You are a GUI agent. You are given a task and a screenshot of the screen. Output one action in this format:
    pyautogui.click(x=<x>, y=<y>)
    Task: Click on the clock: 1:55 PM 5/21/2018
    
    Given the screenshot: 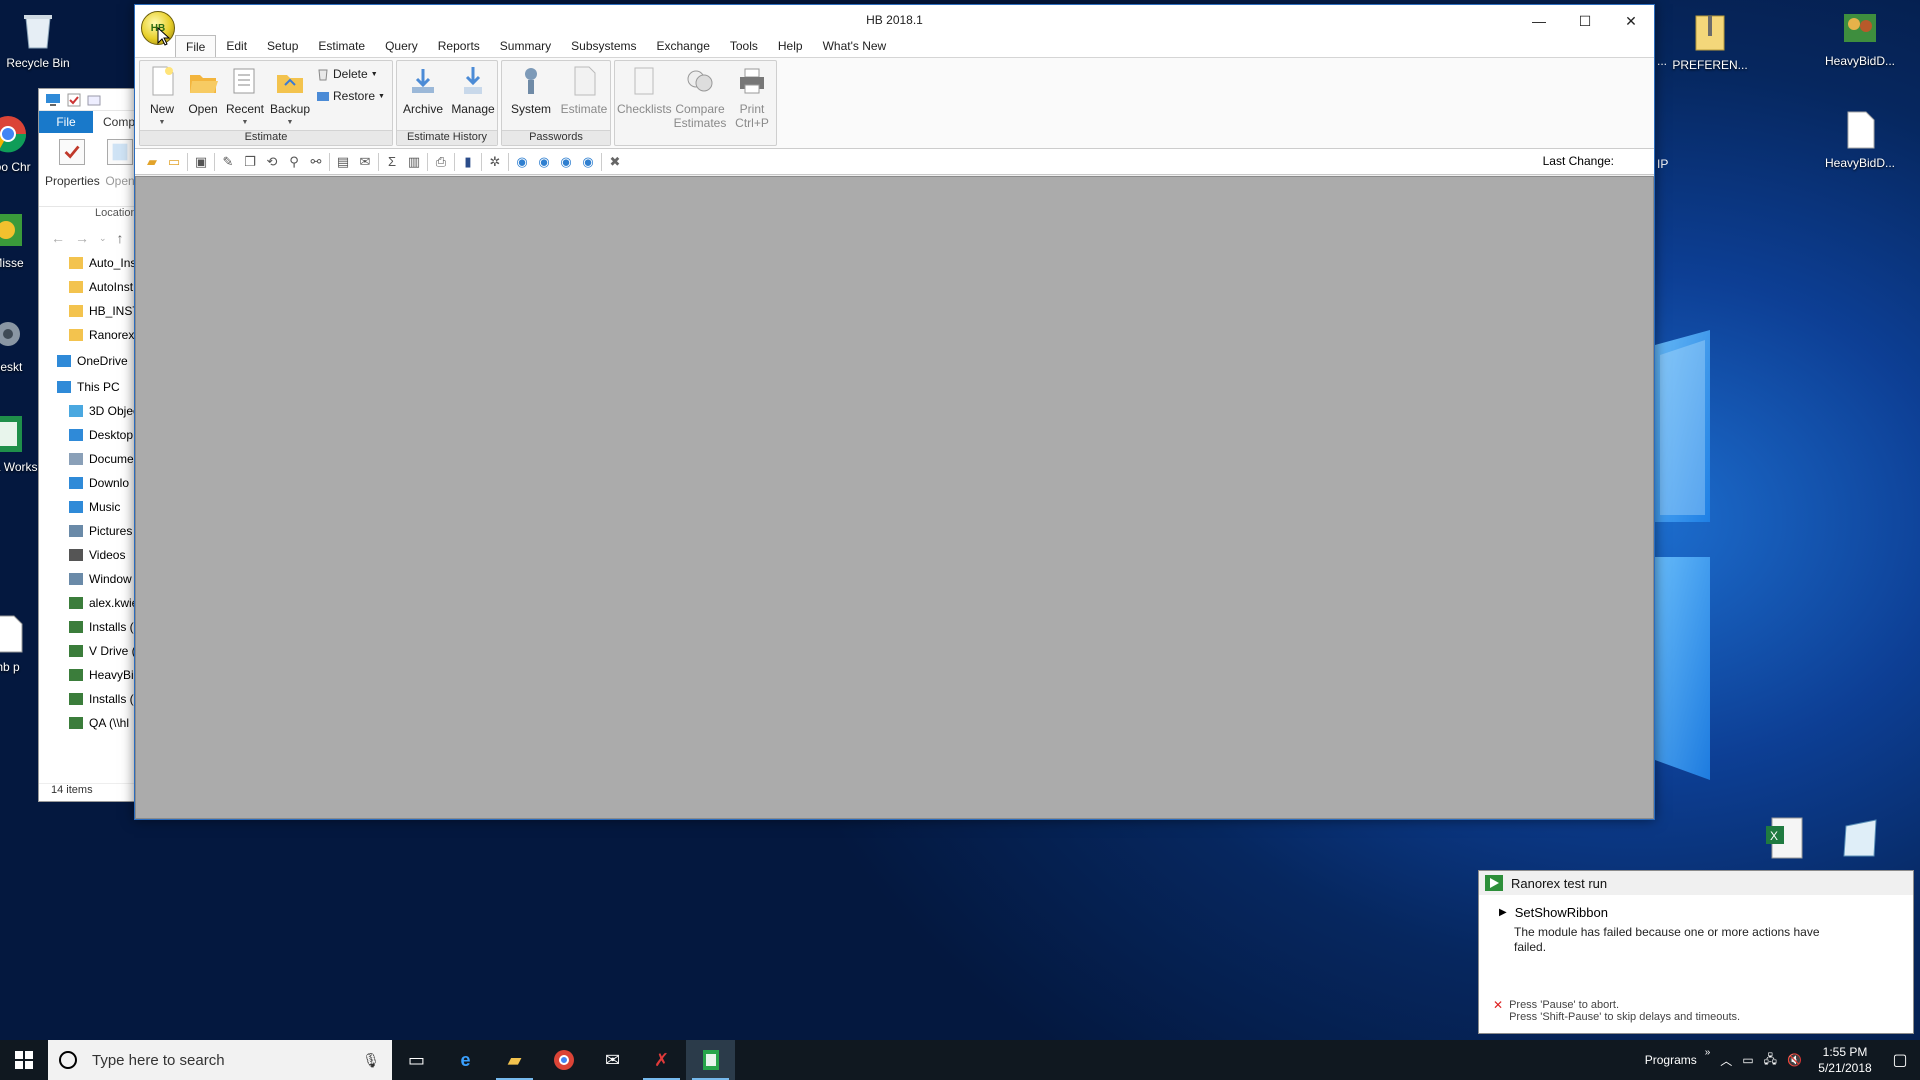 What is the action you would take?
    pyautogui.click(x=1845, y=1060)
    